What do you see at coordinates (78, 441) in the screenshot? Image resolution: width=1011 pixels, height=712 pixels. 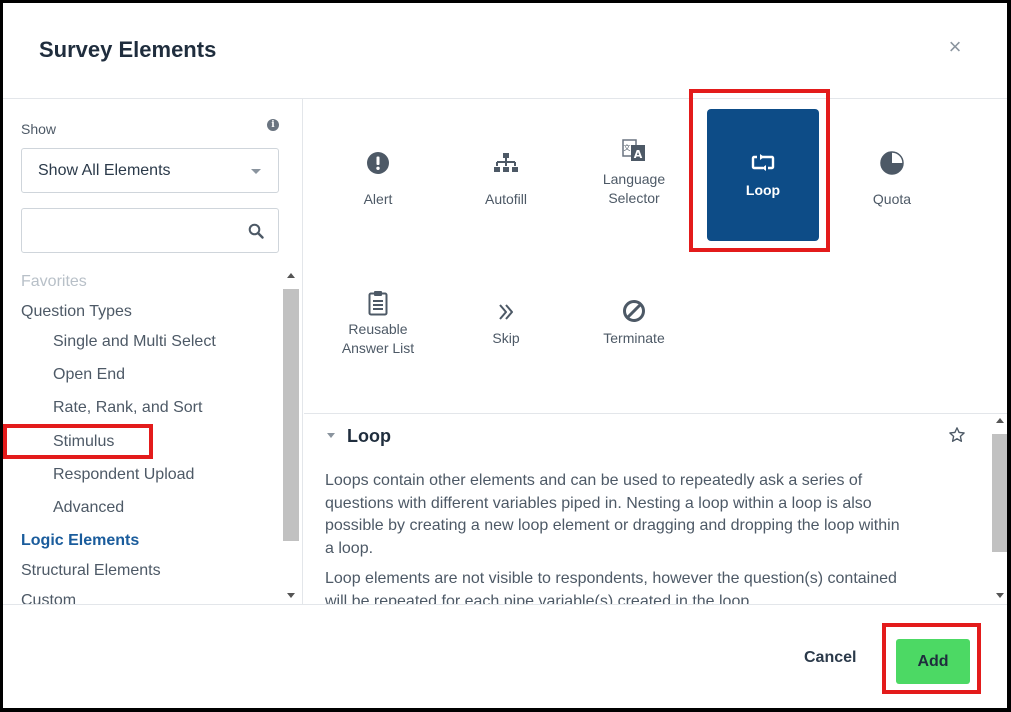 I see `highlight-logic-elements` at bounding box center [78, 441].